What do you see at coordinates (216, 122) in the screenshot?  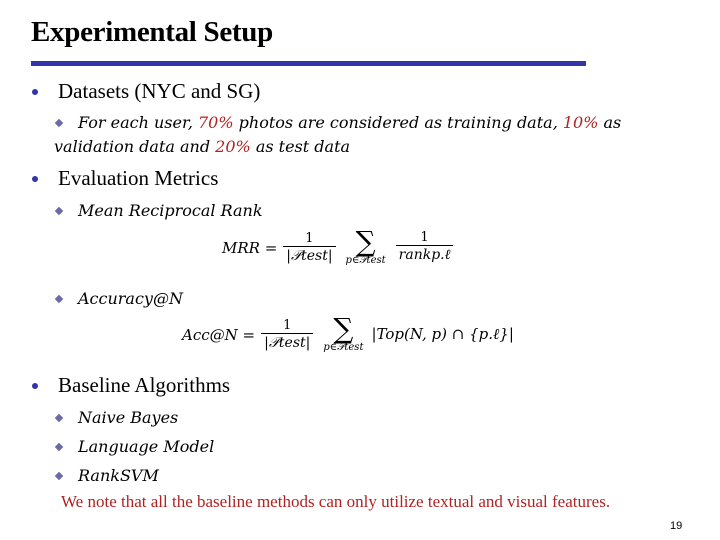 I see `train-pct: 70%` at bounding box center [216, 122].